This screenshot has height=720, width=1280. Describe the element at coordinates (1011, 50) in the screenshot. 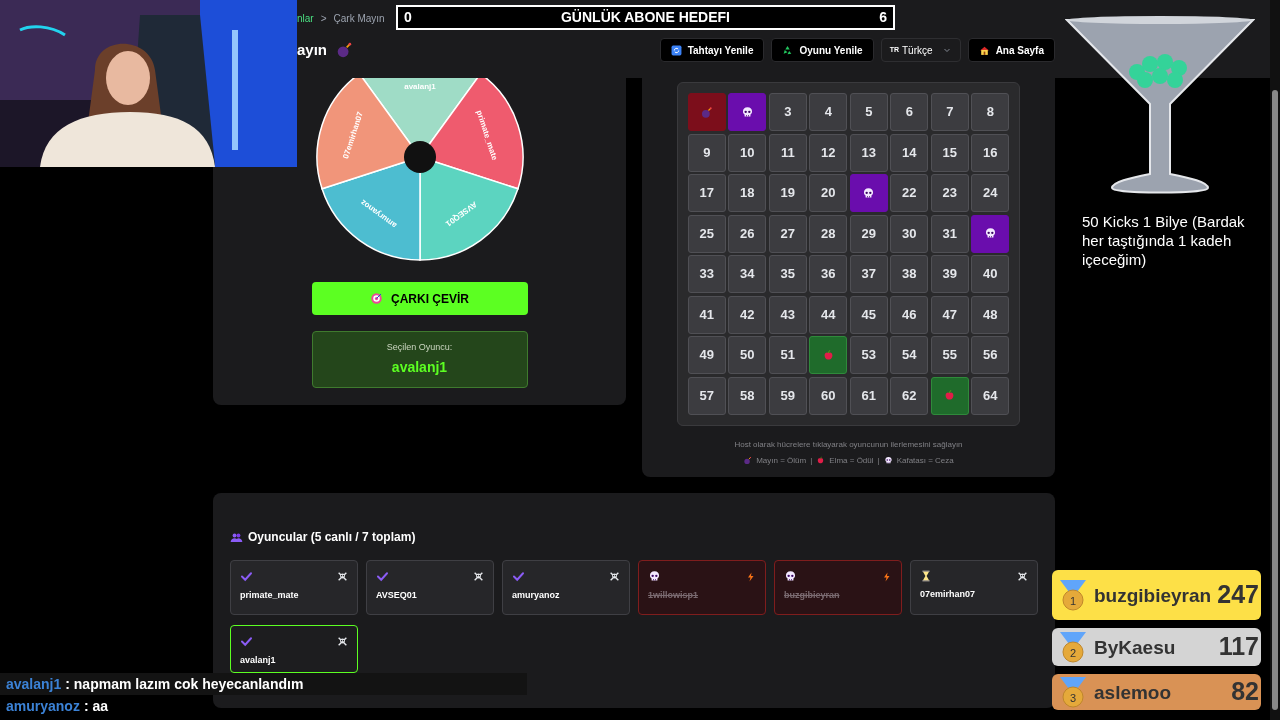

I see `home-button: Ana Sayfa` at that location.